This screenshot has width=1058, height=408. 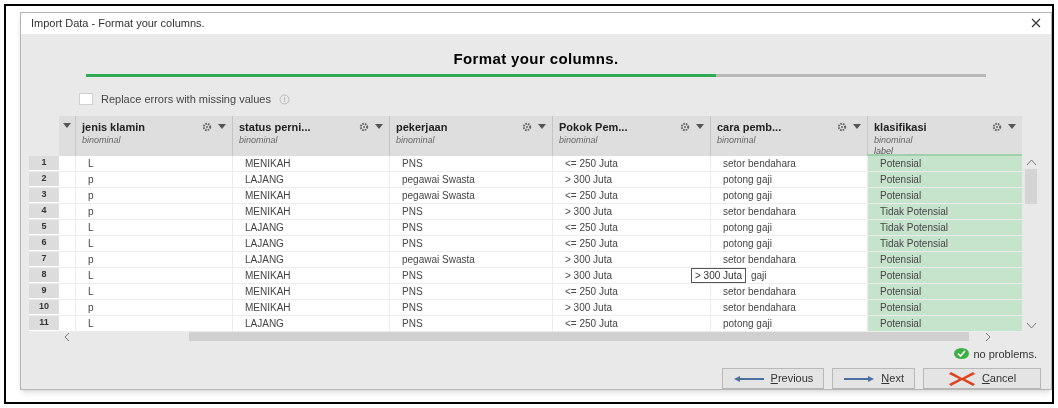 I want to click on column-header: cara pemb... binominal, so click(x=788, y=135).